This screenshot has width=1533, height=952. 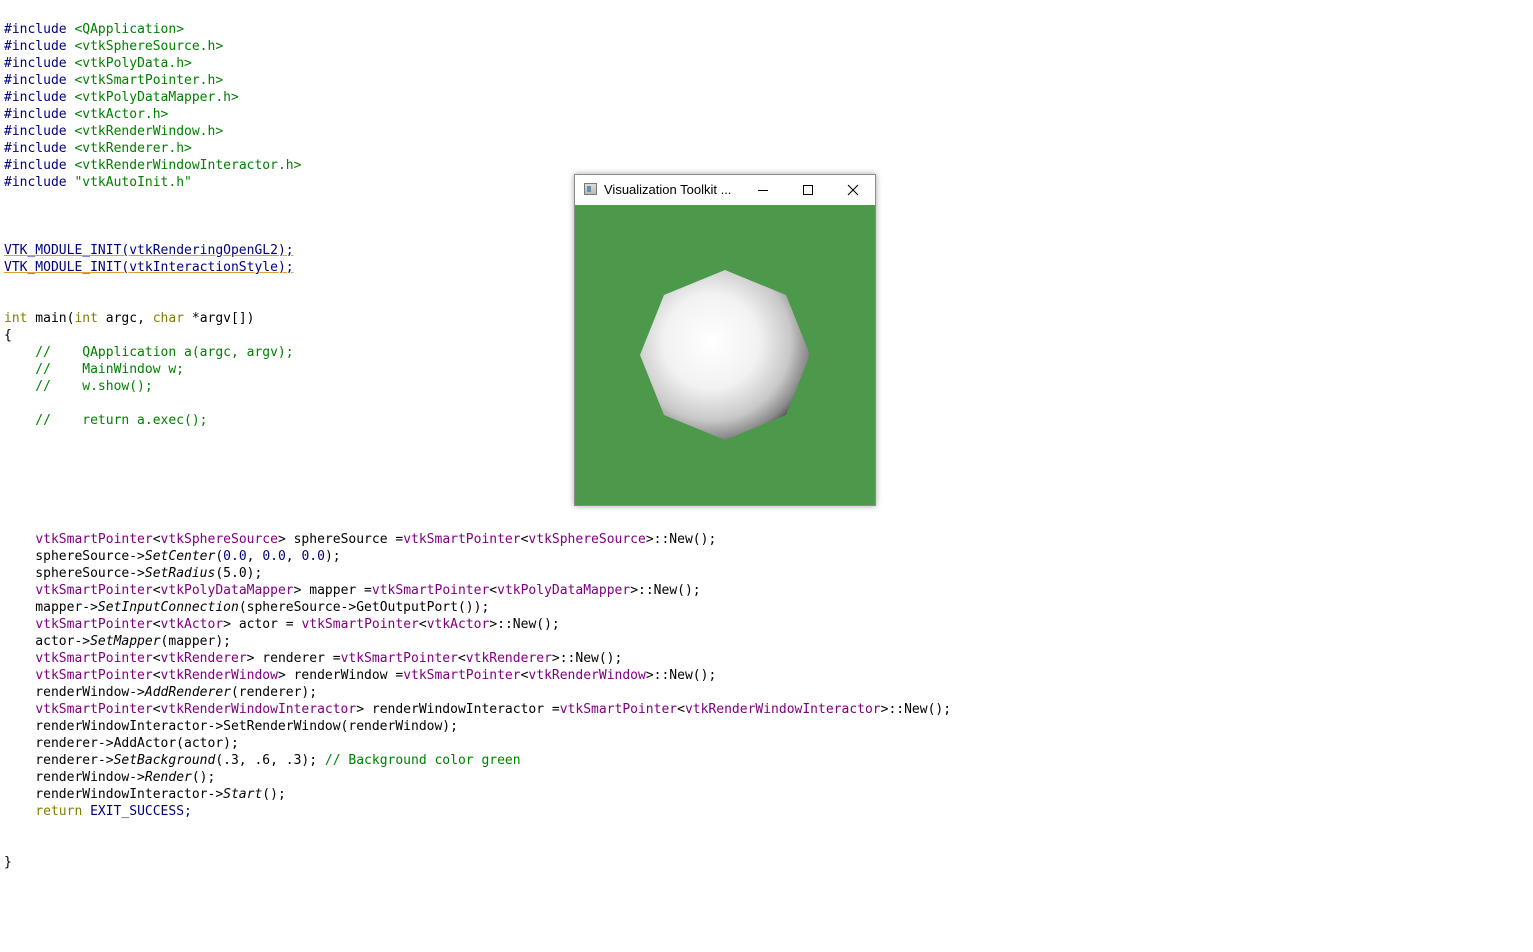 What do you see at coordinates (149, 46) in the screenshot?
I see `code-token: <vtkSphereSource.h>` at bounding box center [149, 46].